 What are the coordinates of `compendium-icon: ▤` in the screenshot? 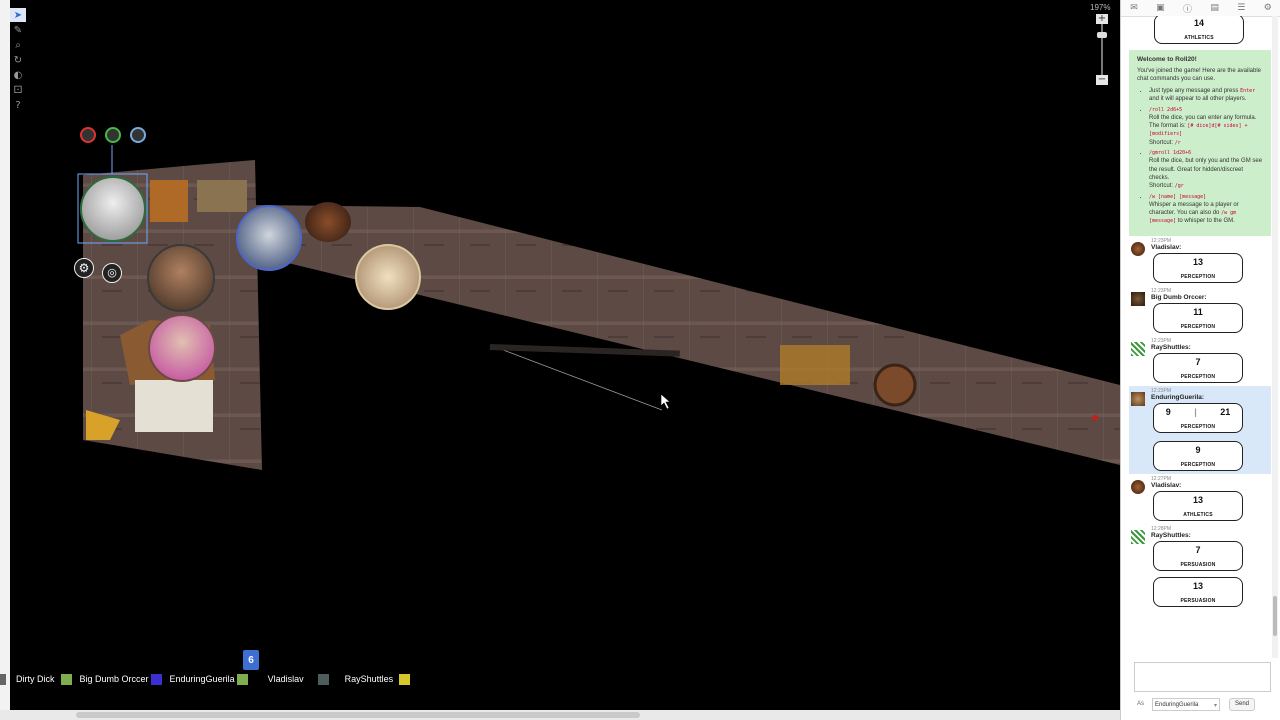 It's located at (1214, 8).